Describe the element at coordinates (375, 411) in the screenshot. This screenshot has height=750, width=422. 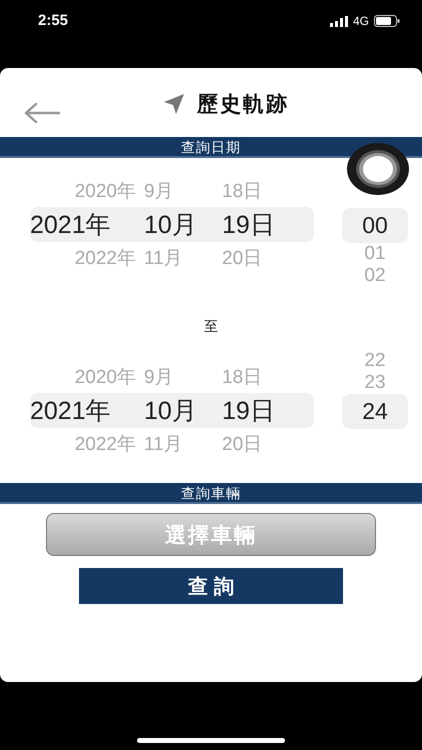
I see `hour-picker-row: 24` at that location.